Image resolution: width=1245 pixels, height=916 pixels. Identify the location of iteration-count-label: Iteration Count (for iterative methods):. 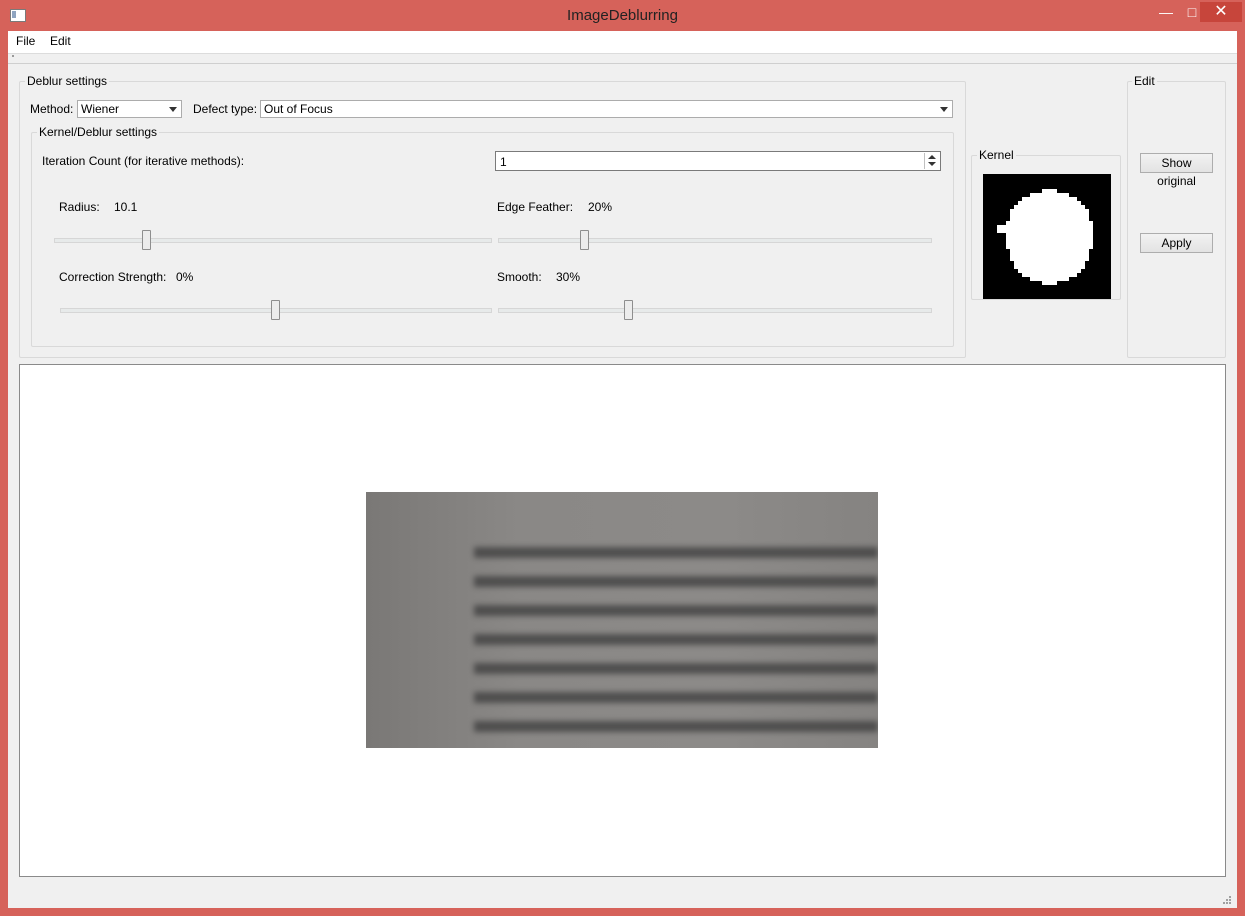
(143, 161).